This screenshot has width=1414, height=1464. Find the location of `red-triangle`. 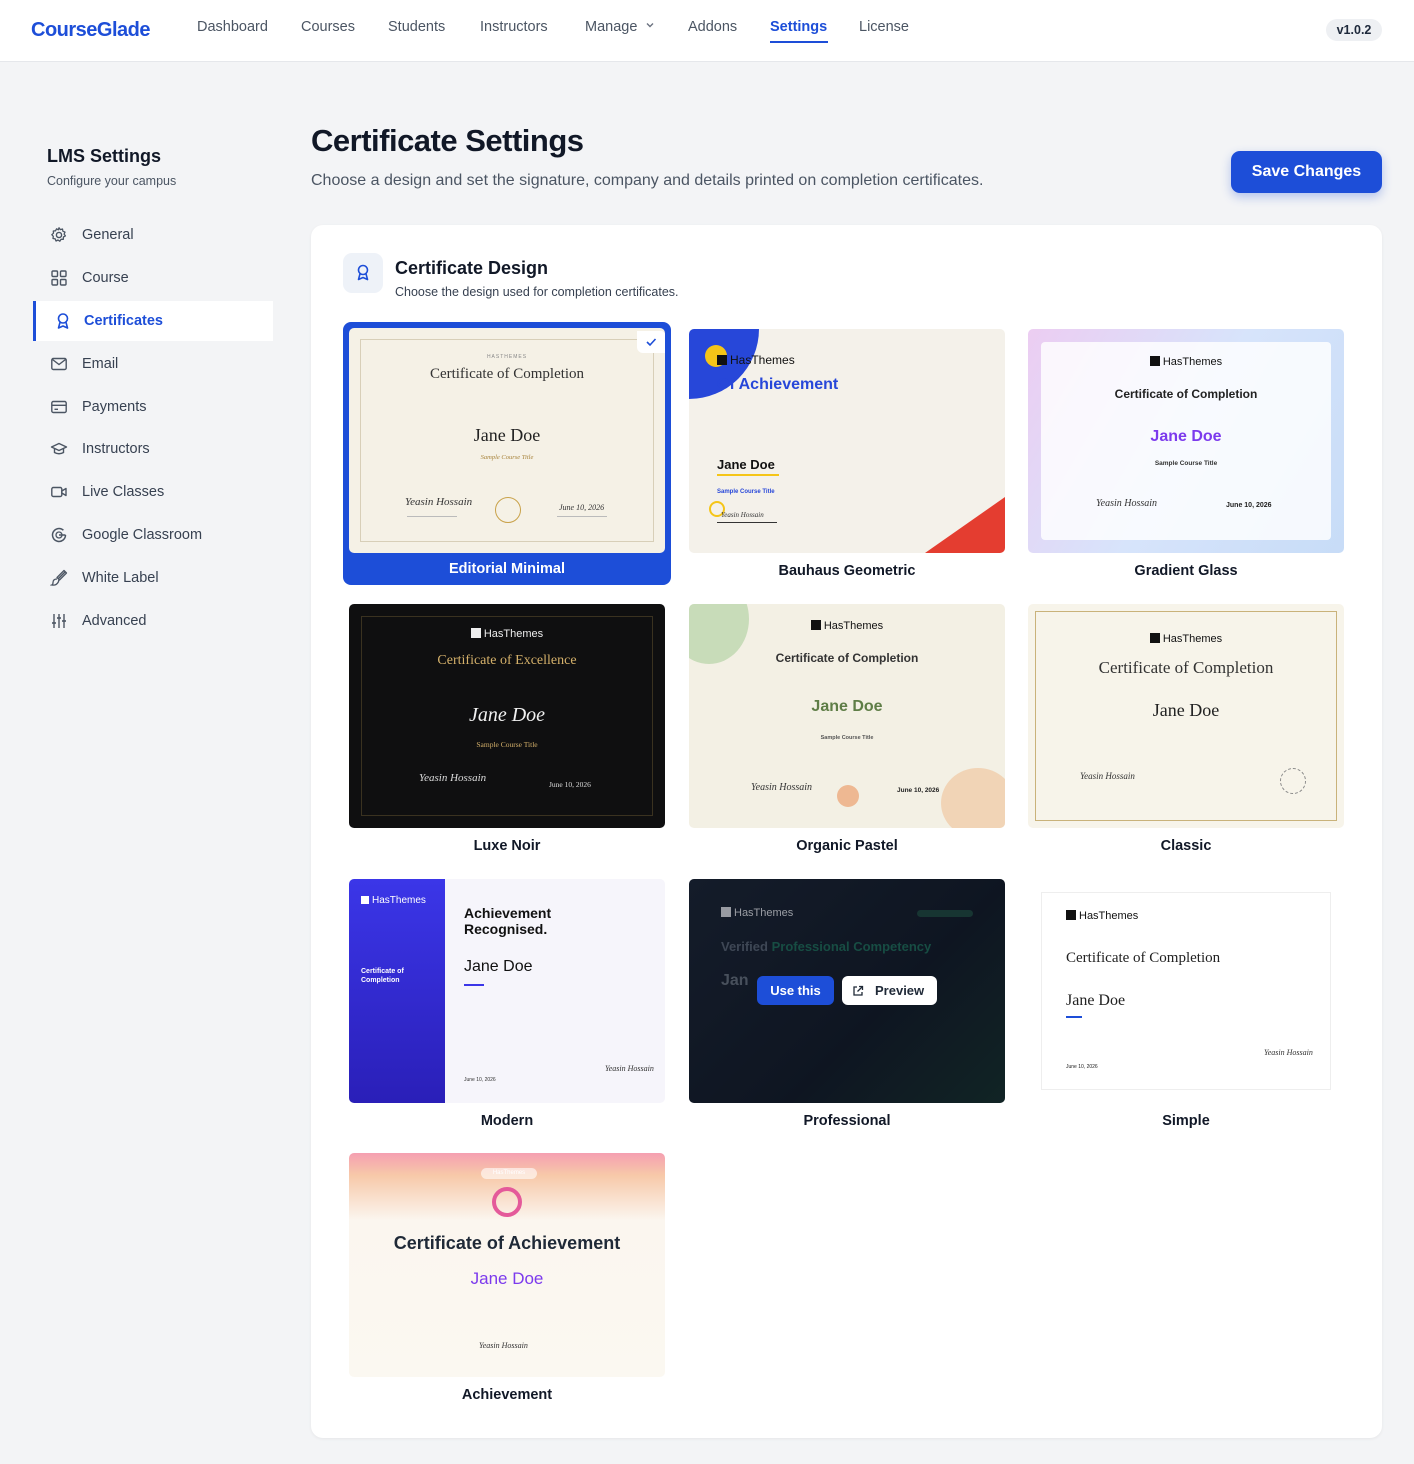

red-triangle is located at coordinates (965, 525).